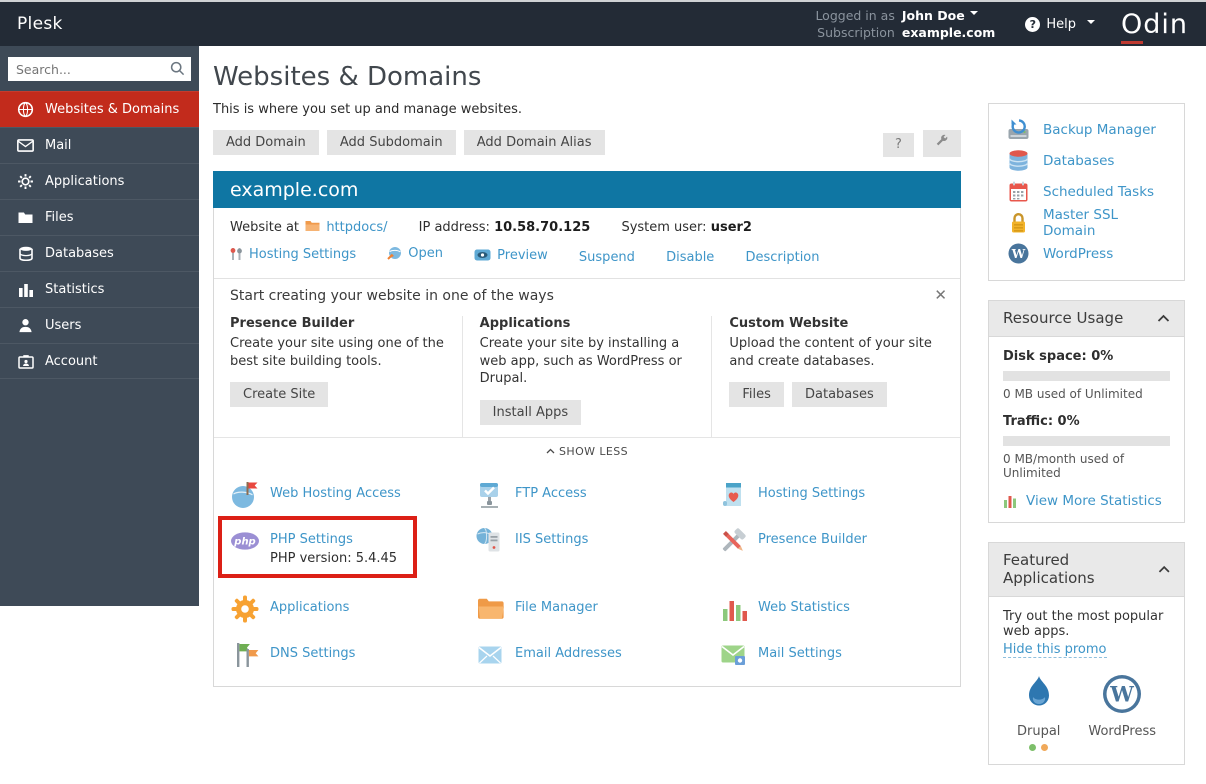 Image resolution: width=1206 pixels, height=784 pixels. I want to click on add-domain-button: Add Domain, so click(266, 142).